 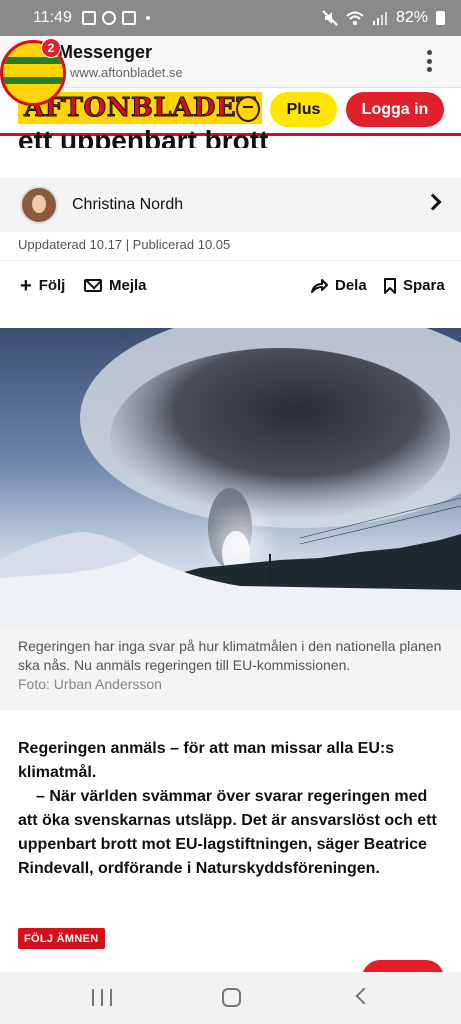 I want to click on photo-credit: Foto: Urban Andersson, so click(x=90, y=684).